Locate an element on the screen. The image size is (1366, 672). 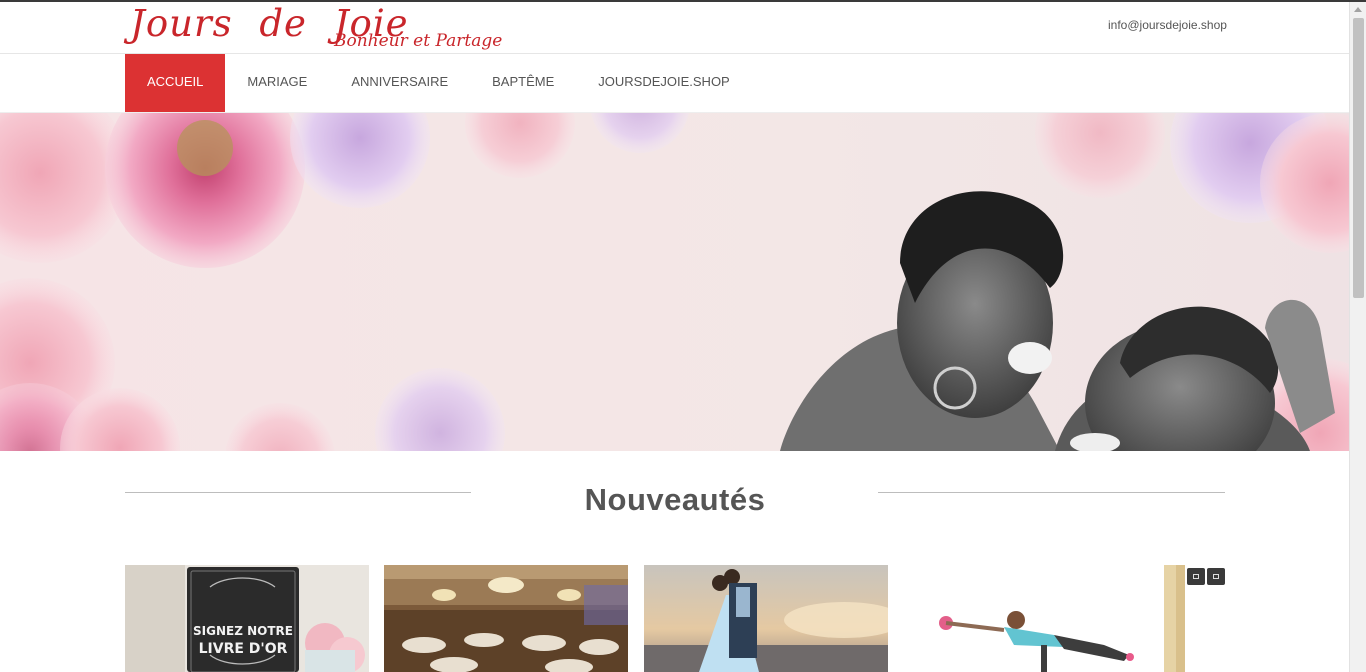
nav-item-bapteme: BAPTÊME is located at coordinates (523, 83).